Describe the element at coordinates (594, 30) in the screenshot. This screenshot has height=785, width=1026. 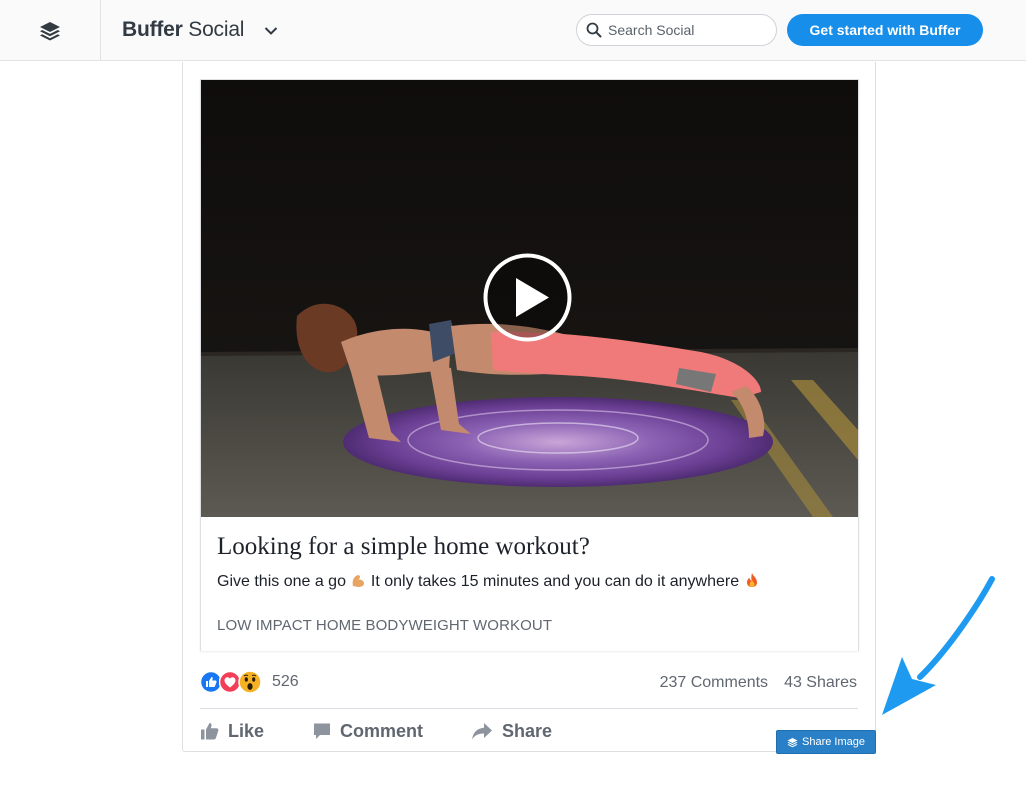
I see `search-icon` at that location.